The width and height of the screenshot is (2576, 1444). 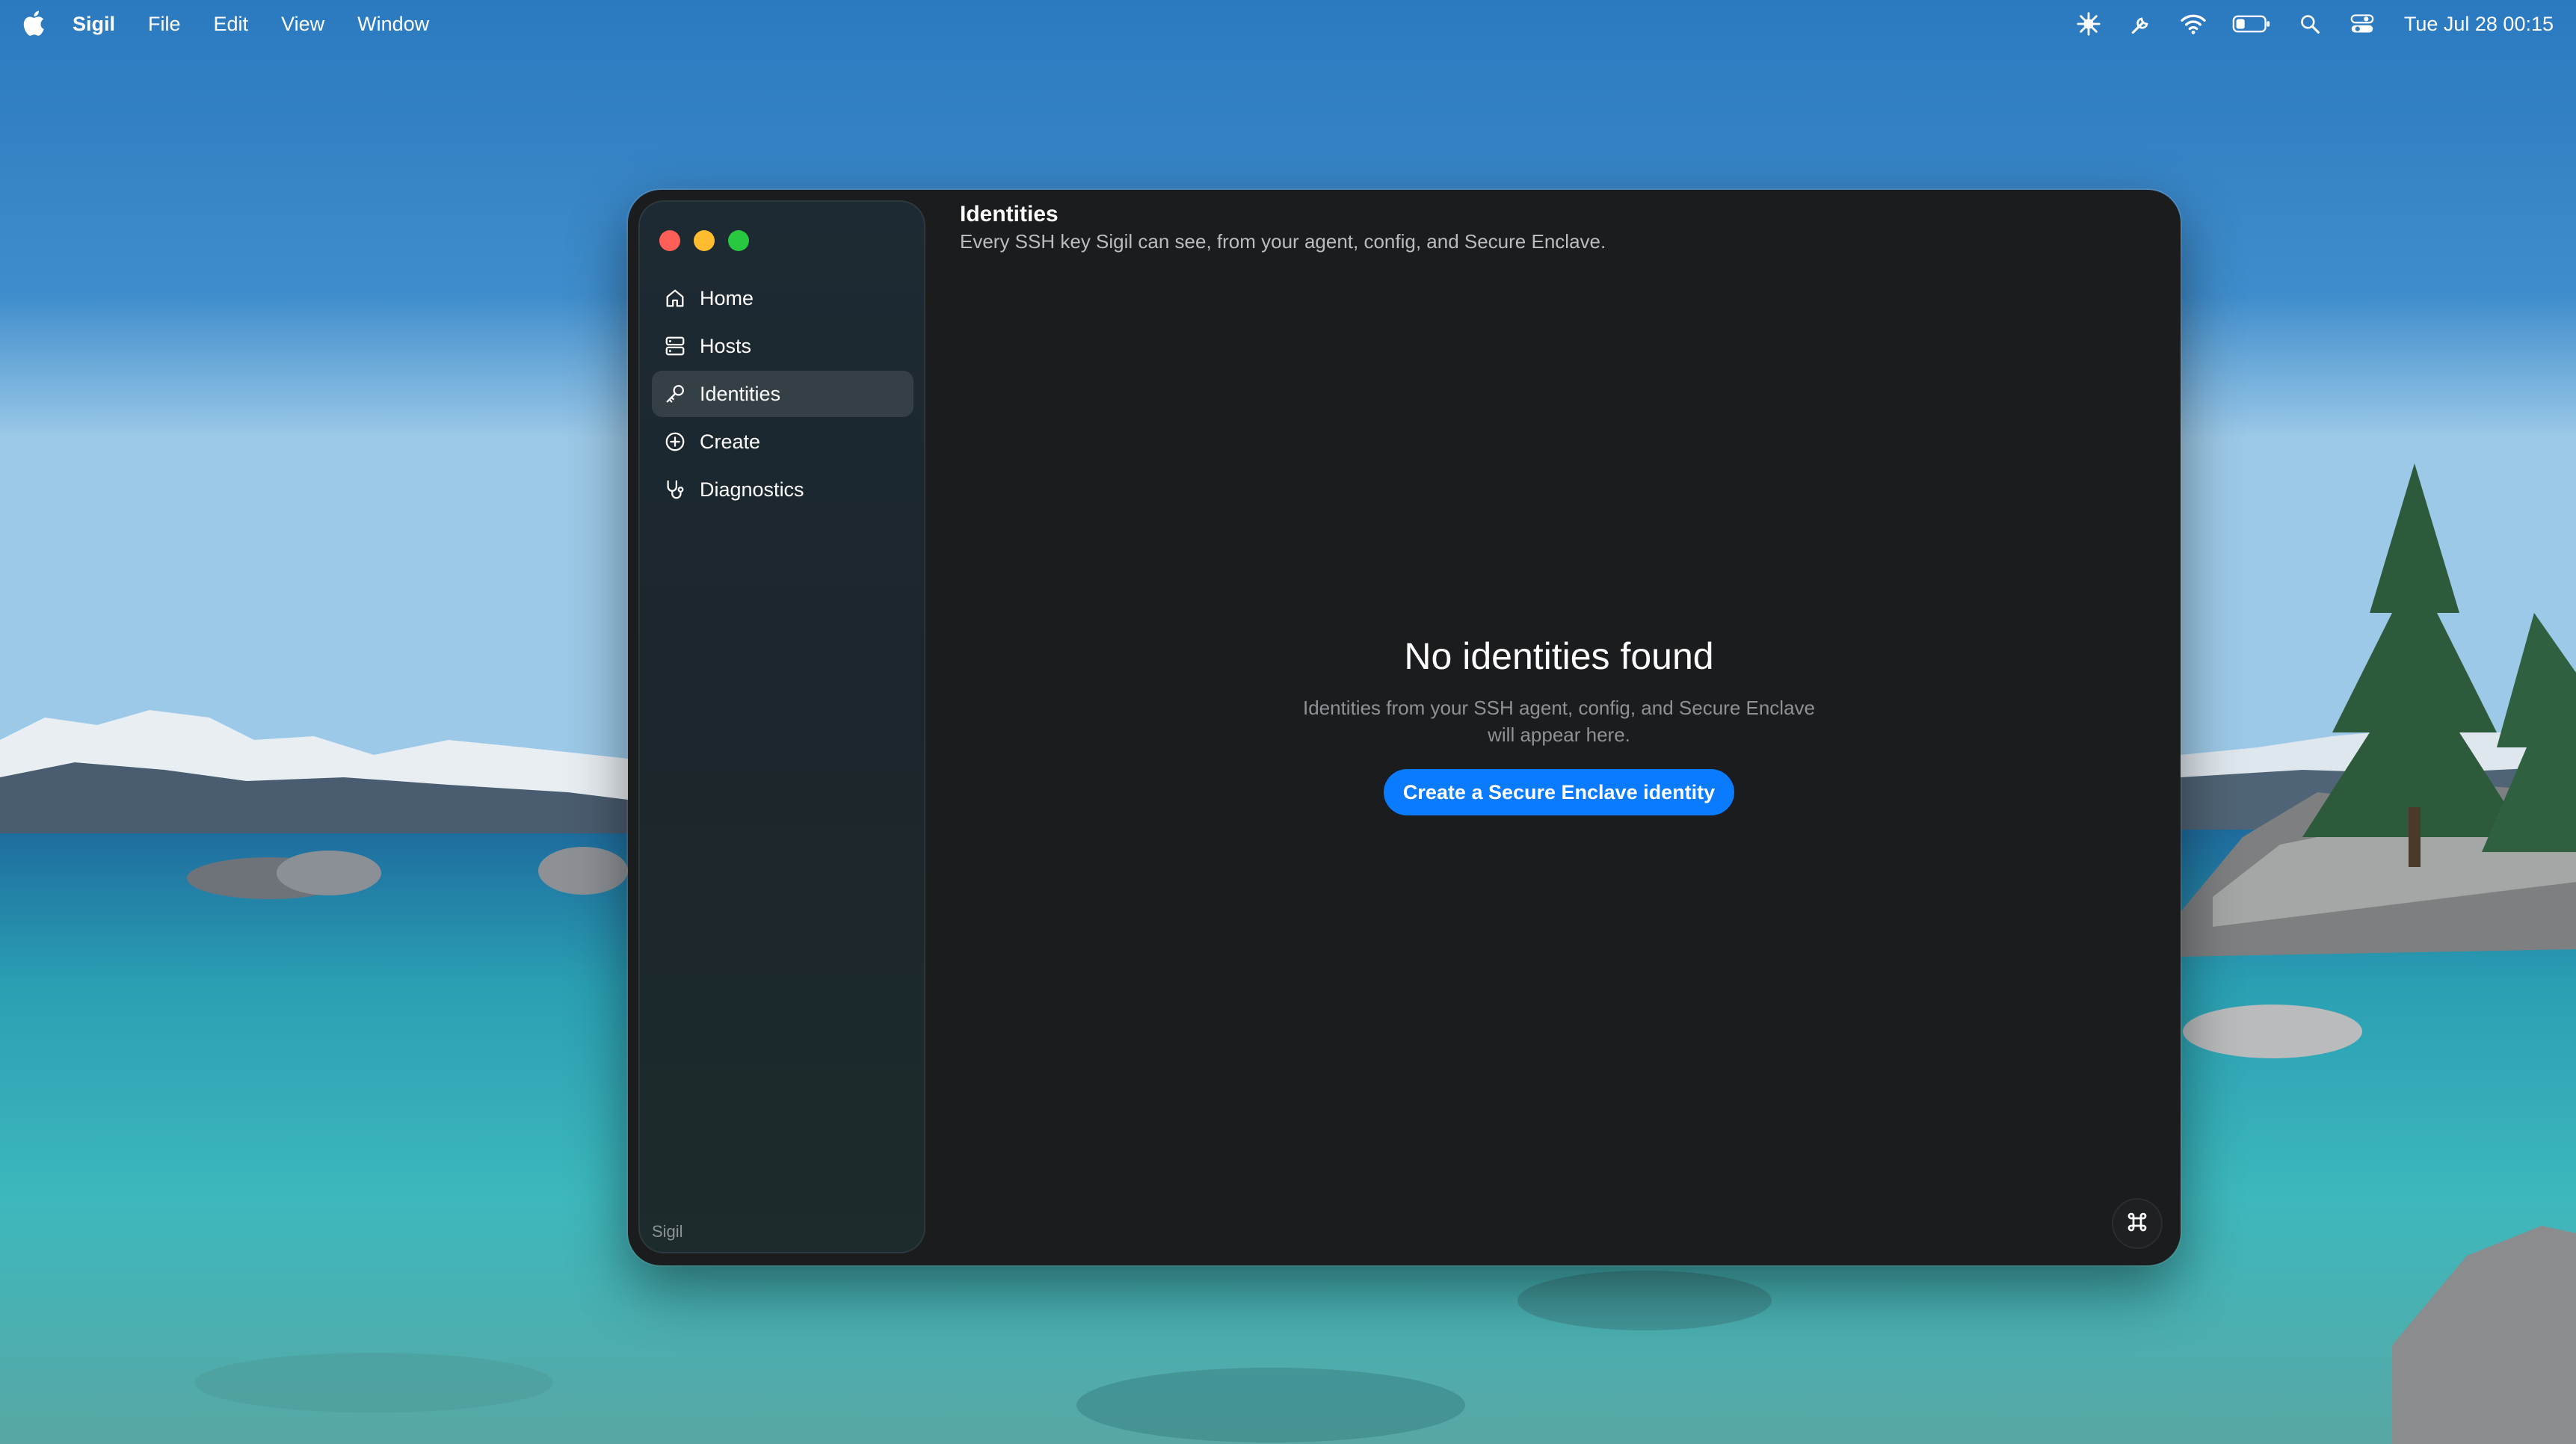 What do you see at coordinates (675, 490) in the screenshot?
I see `stethoscope-icon` at bounding box center [675, 490].